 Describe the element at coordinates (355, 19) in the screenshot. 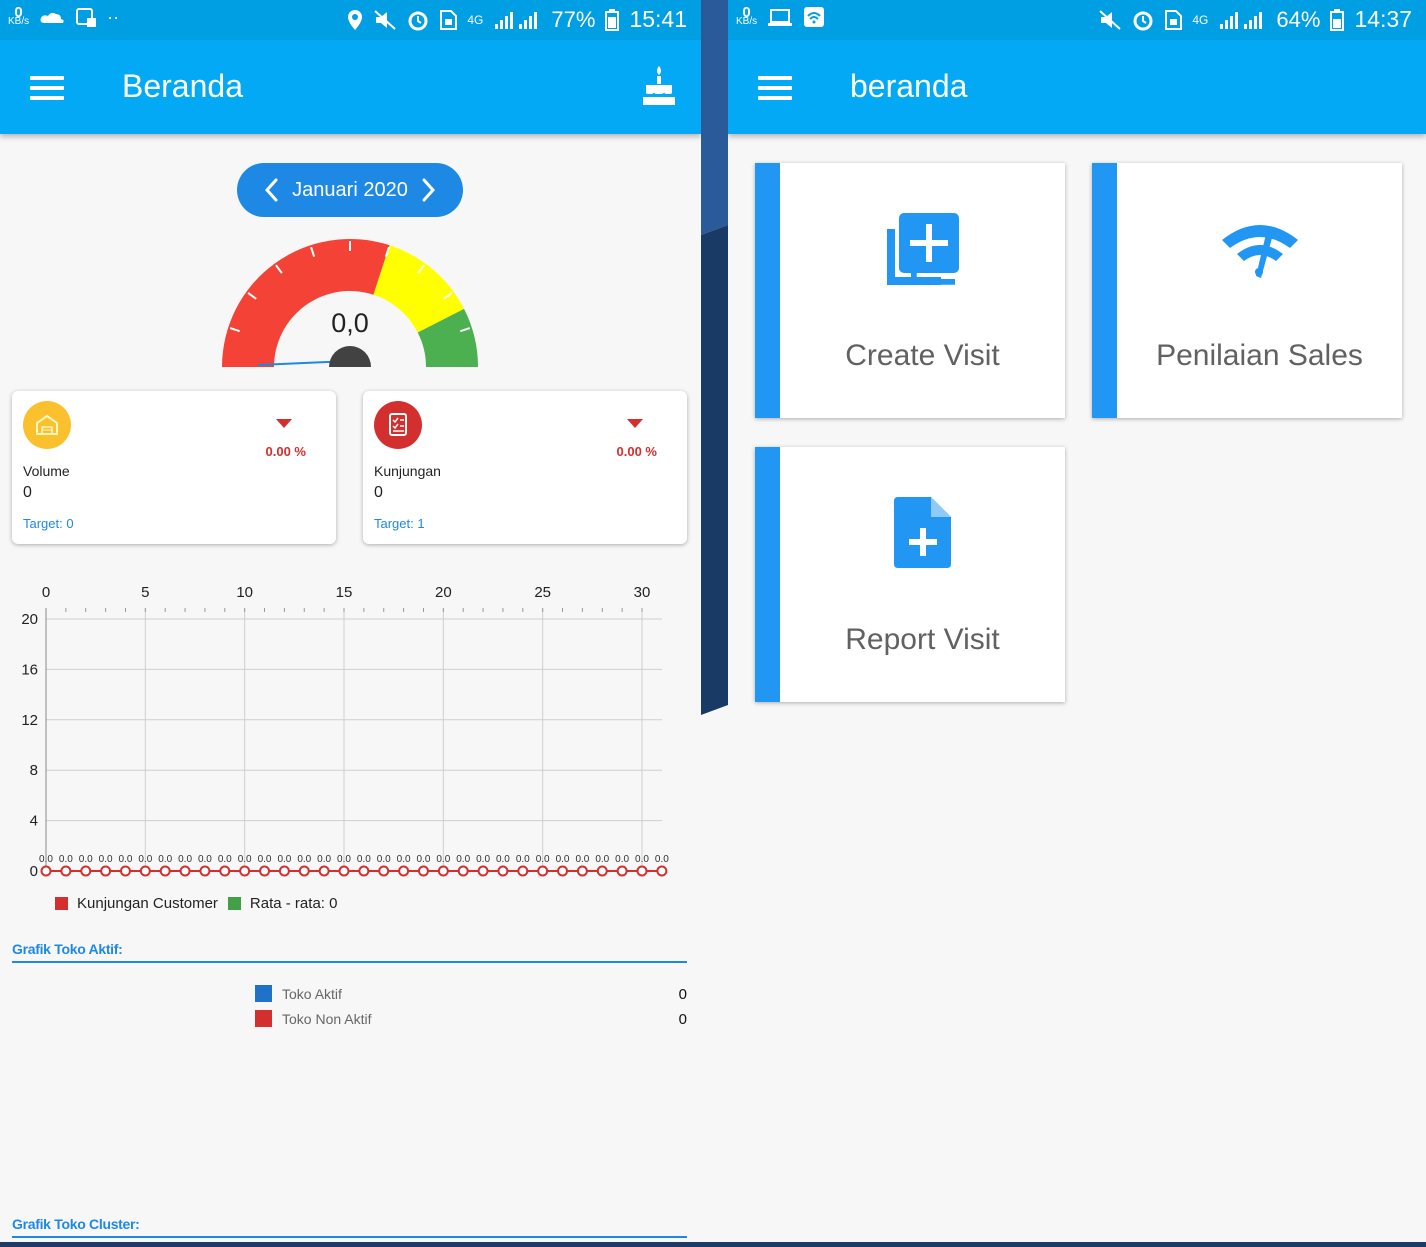

I see `location-icon` at that location.